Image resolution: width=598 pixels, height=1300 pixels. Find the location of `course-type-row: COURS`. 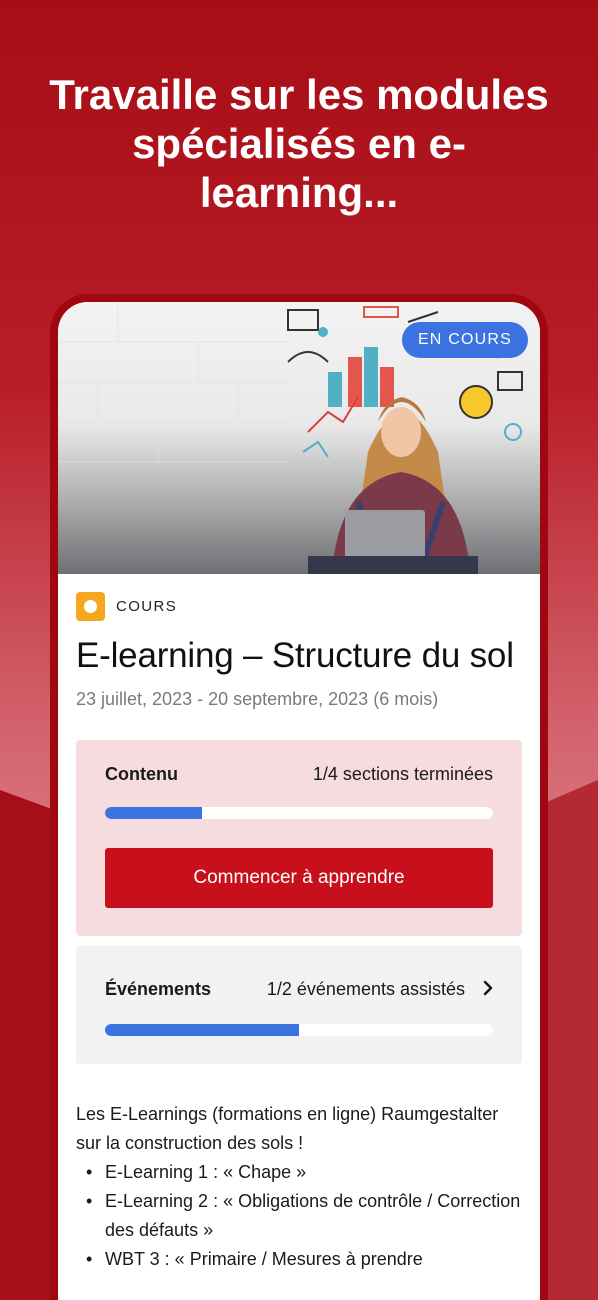

course-type-row: COURS is located at coordinates (299, 606).